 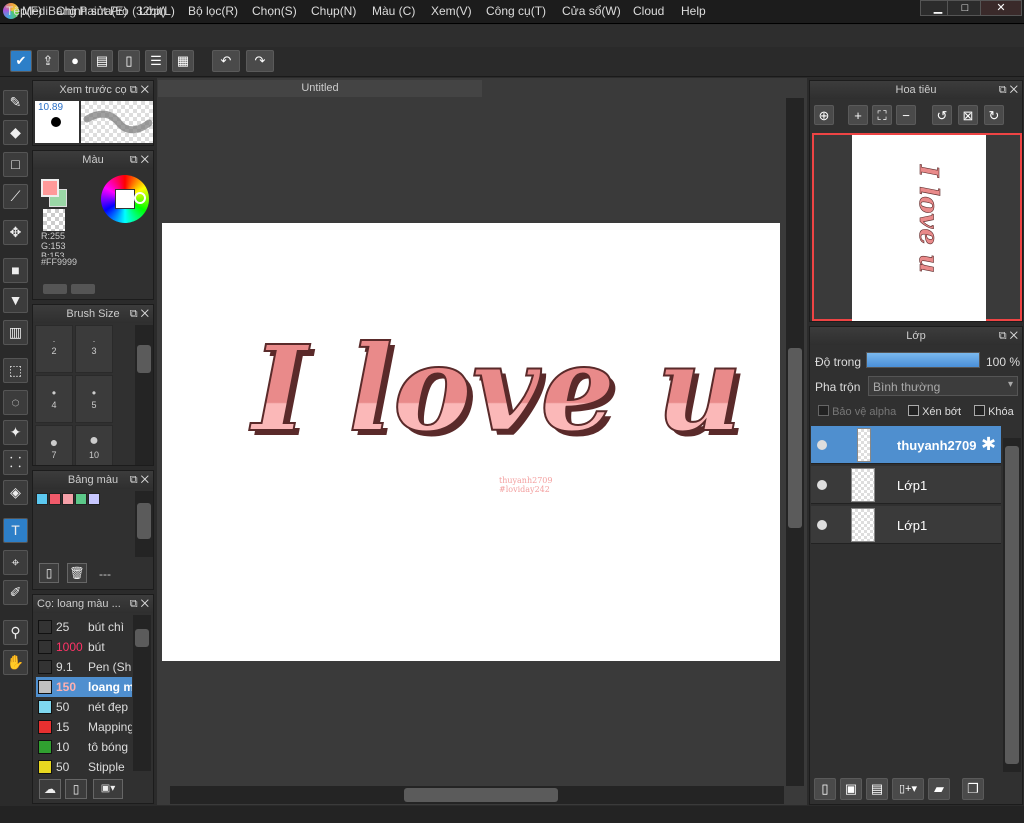 What do you see at coordinates (968, 115) in the screenshot?
I see `reset-rotation-icon: ⊠` at bounding box center [968, 115].